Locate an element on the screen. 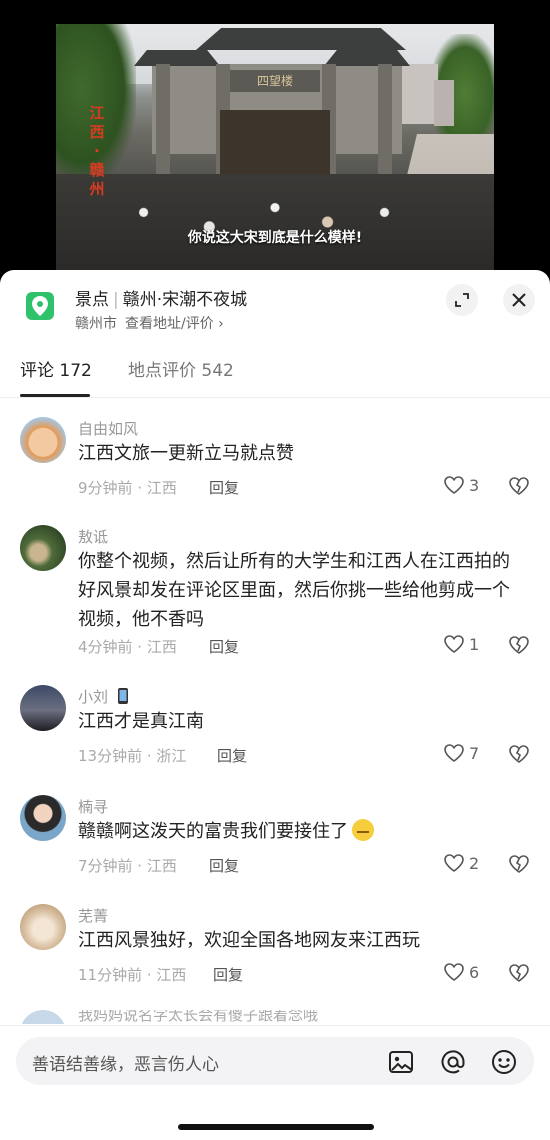  expand-icon is located at coordinates (462, 300).